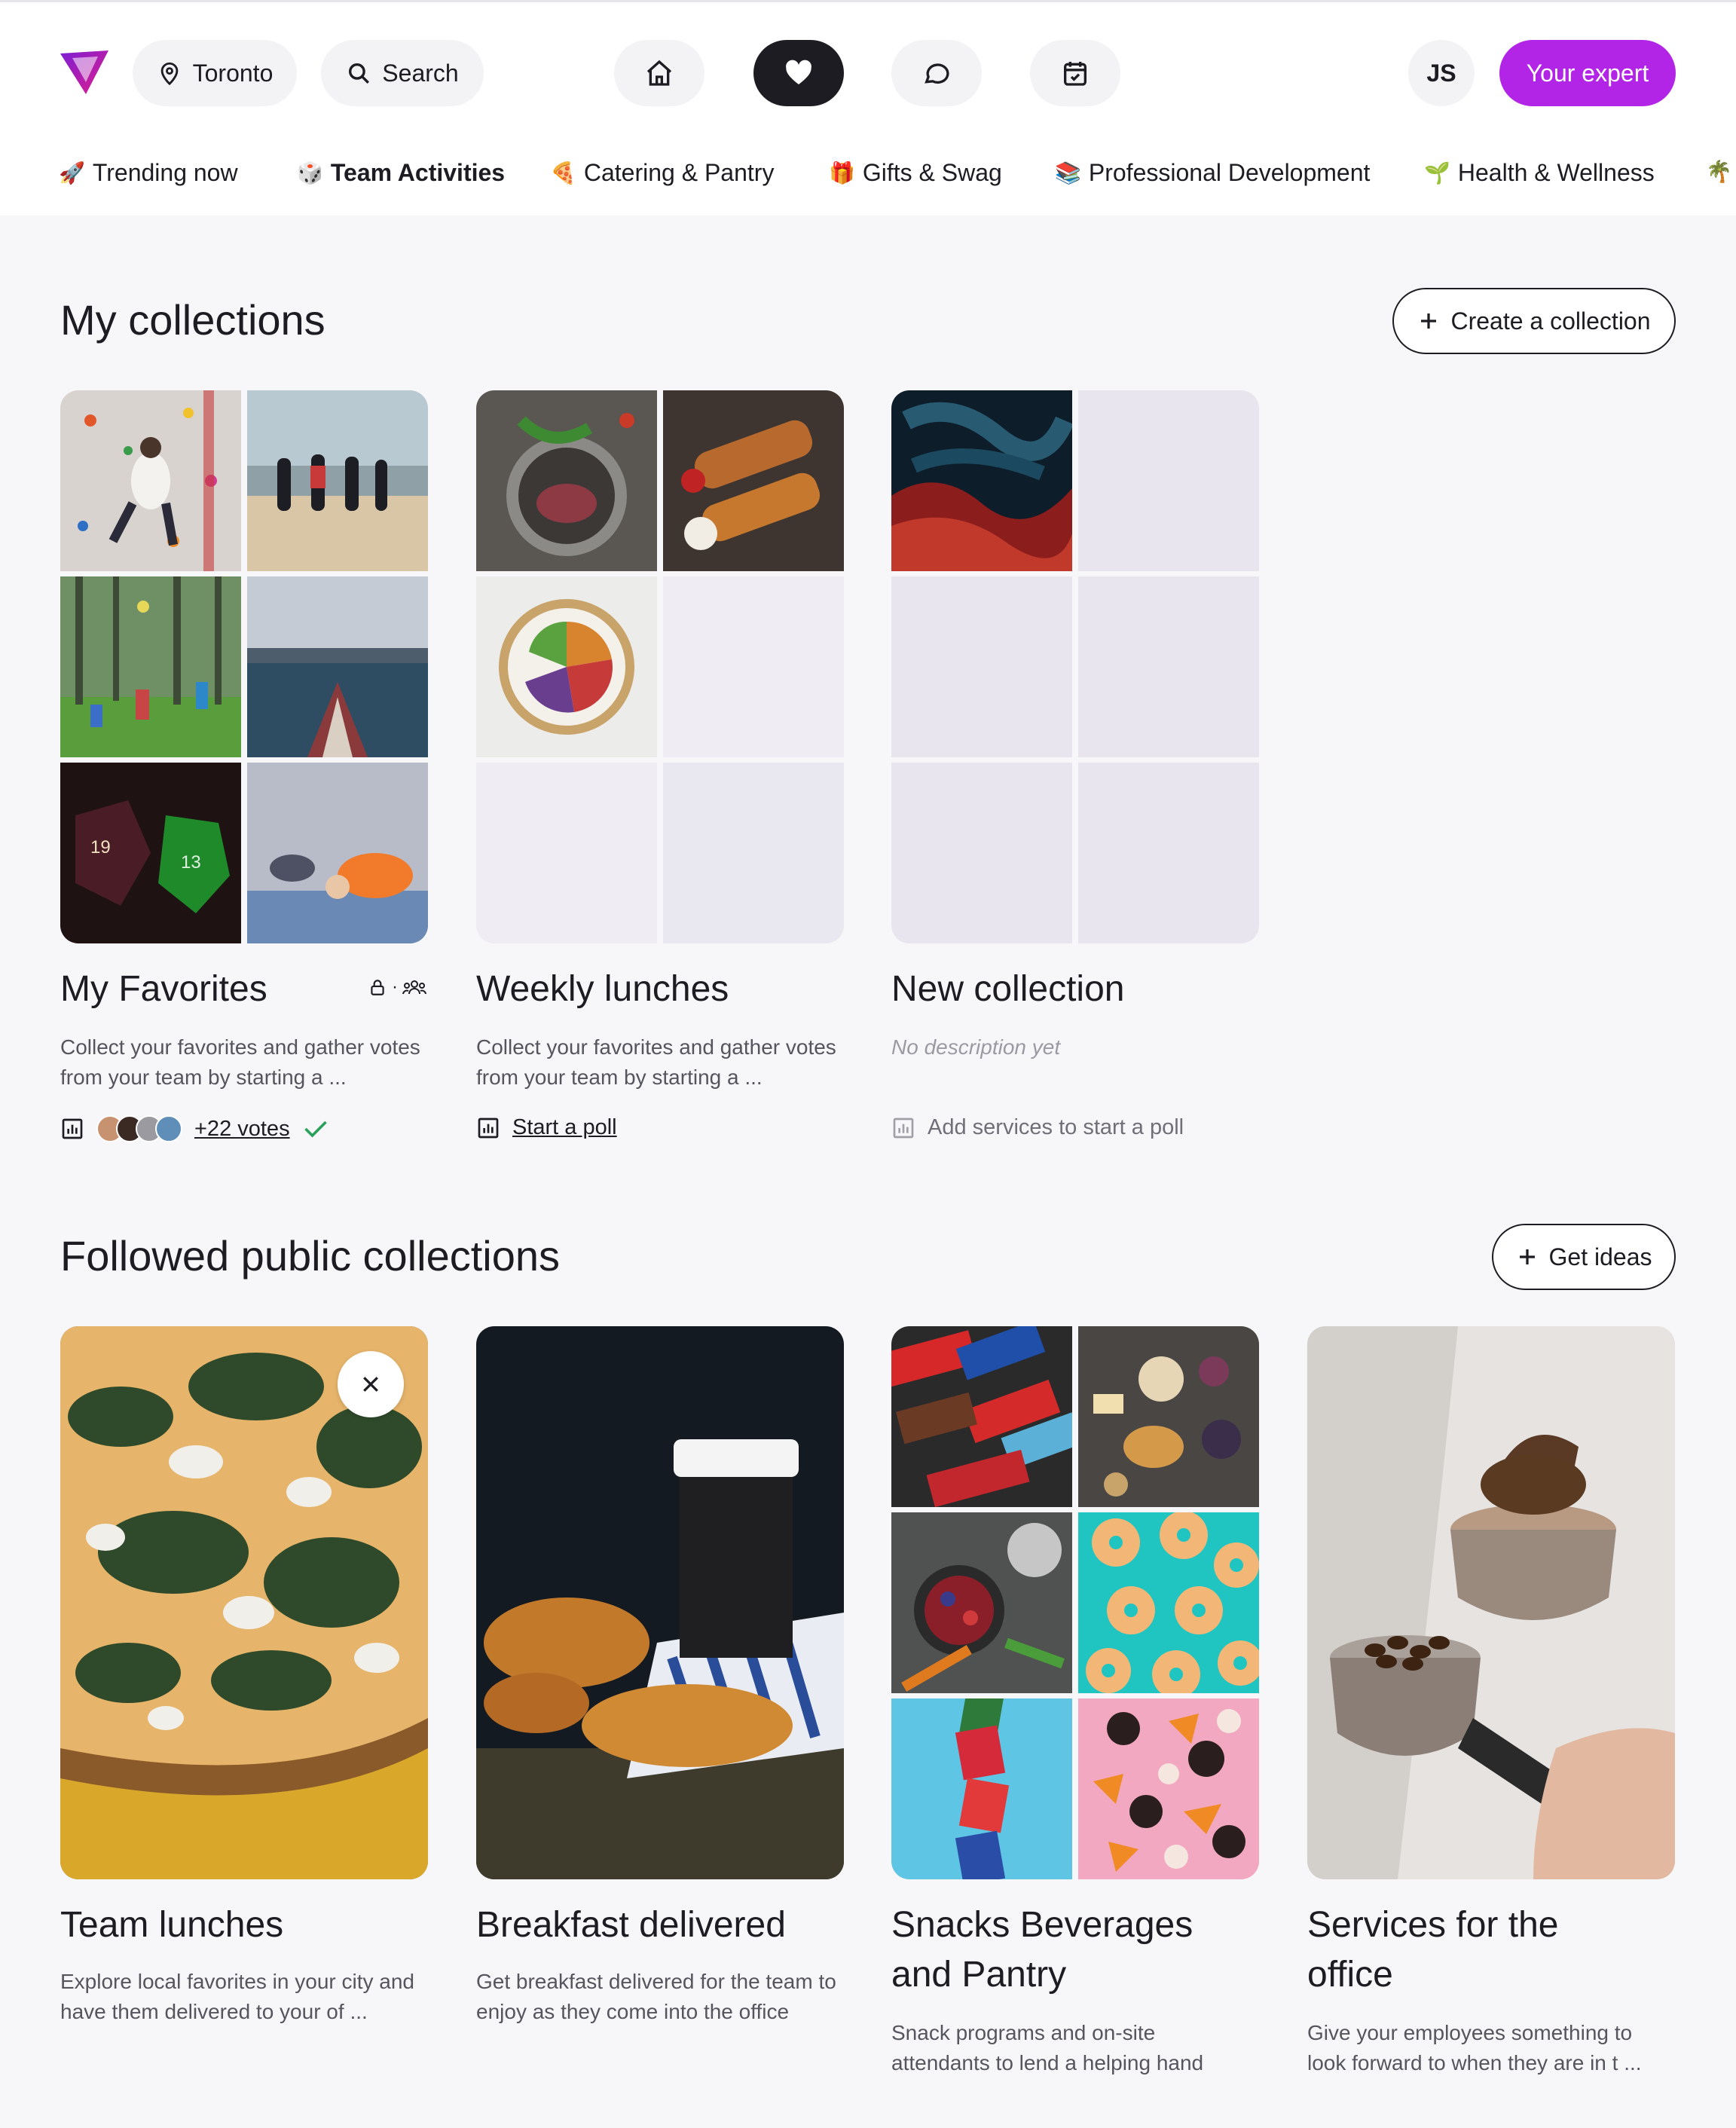 This screenshot has width=1736, height=2128. Describe the element at coordinates (150, 480) in the screenshot. I see `climbing-wall-image` at that location.